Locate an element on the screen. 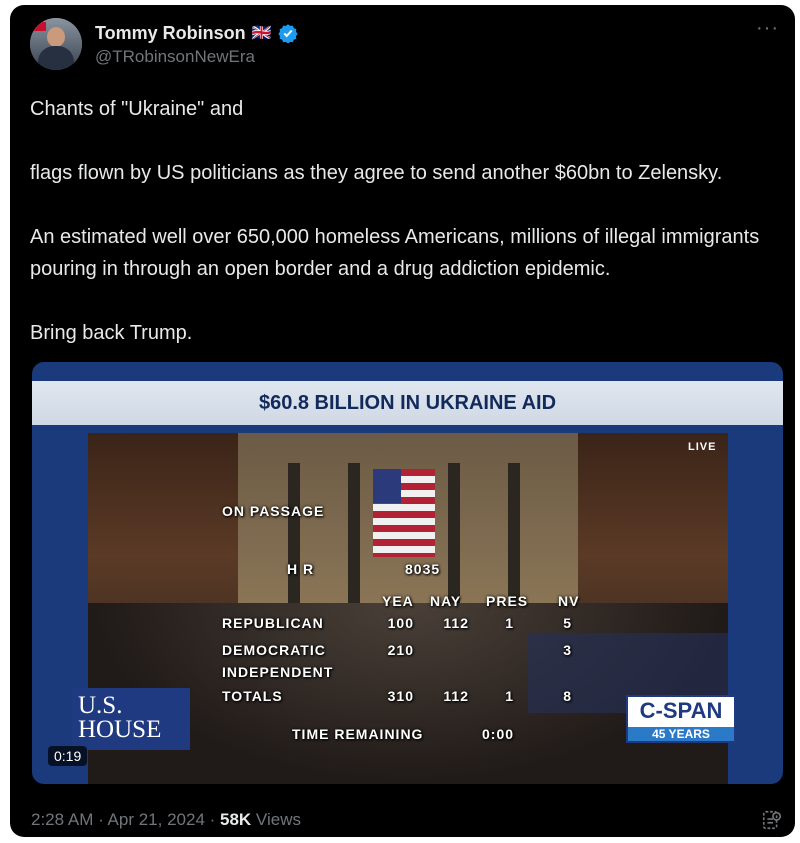 This screenshot has width=800, height=843. verified-badge-icon is located at coordinates (287, 33).